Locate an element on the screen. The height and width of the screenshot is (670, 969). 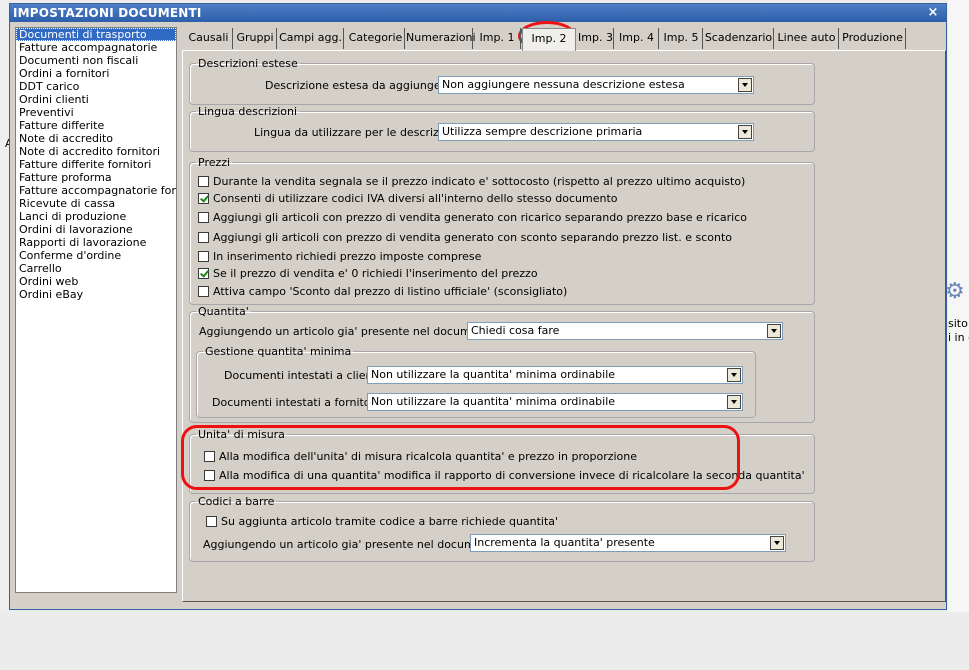
tab-imp-1: Imp. 1 is located at coordinates (497, 38).